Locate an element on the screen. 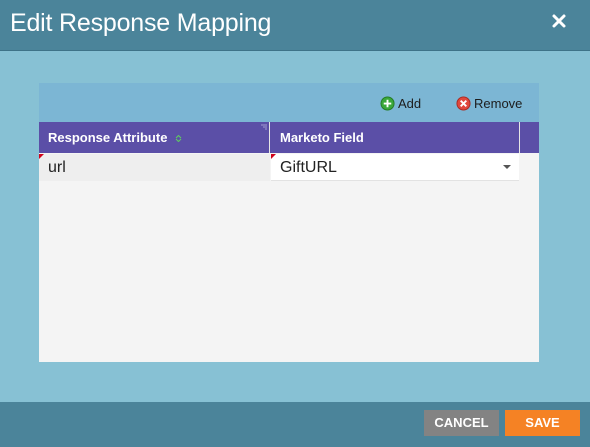 The height and width of the screenshot is (447, 590). plus-circle-icon is located at coordinates (387, 103).